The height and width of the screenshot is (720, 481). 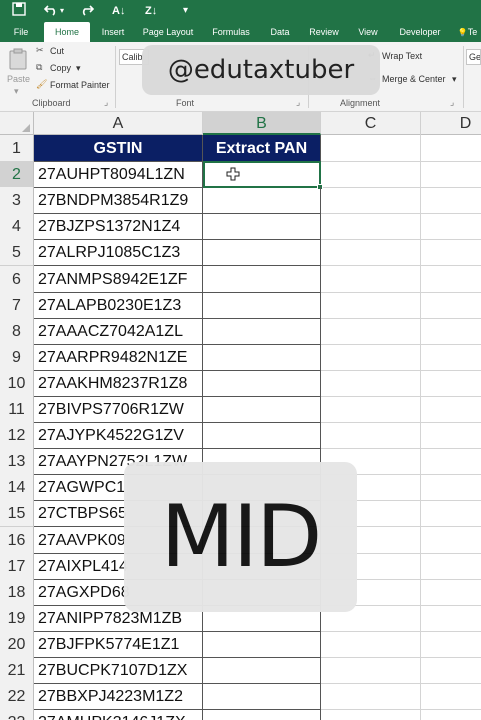 I want to click on gstin-cell: 27BJFPK5774E1Z1, so click(x=118, y=644).